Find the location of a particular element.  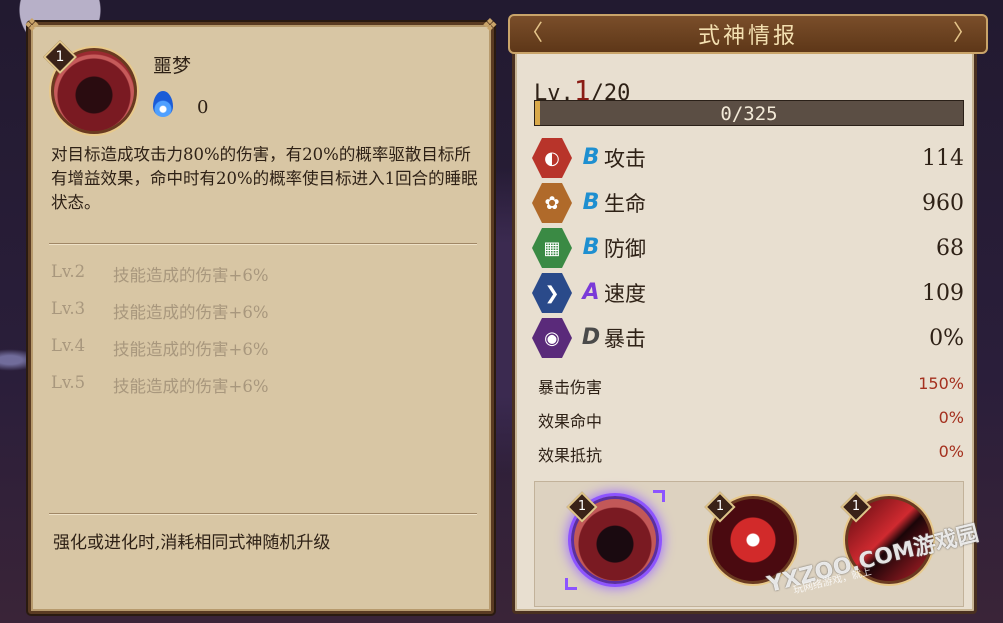

level-label: Lv.4 is located at coordinates (68, 345).